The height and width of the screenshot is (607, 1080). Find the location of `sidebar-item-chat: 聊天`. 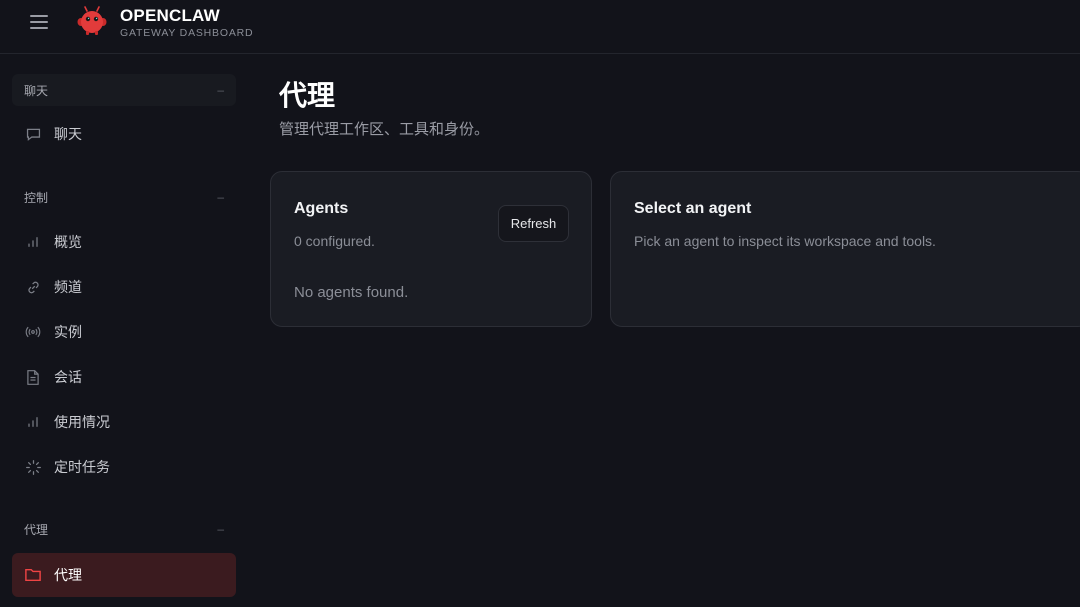

sidebar-item-chat: 聊天 is located at coordinates (124, 134).